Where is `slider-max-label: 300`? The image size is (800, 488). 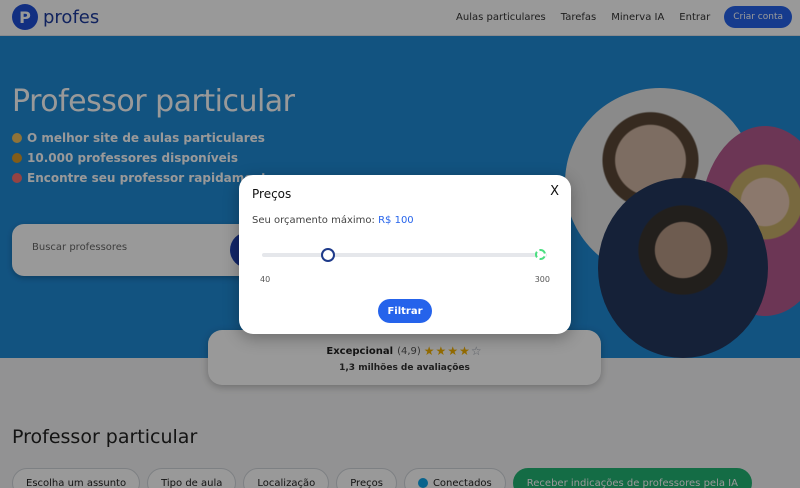
slider-max-label: 300 is located at coordinates (542, 279).